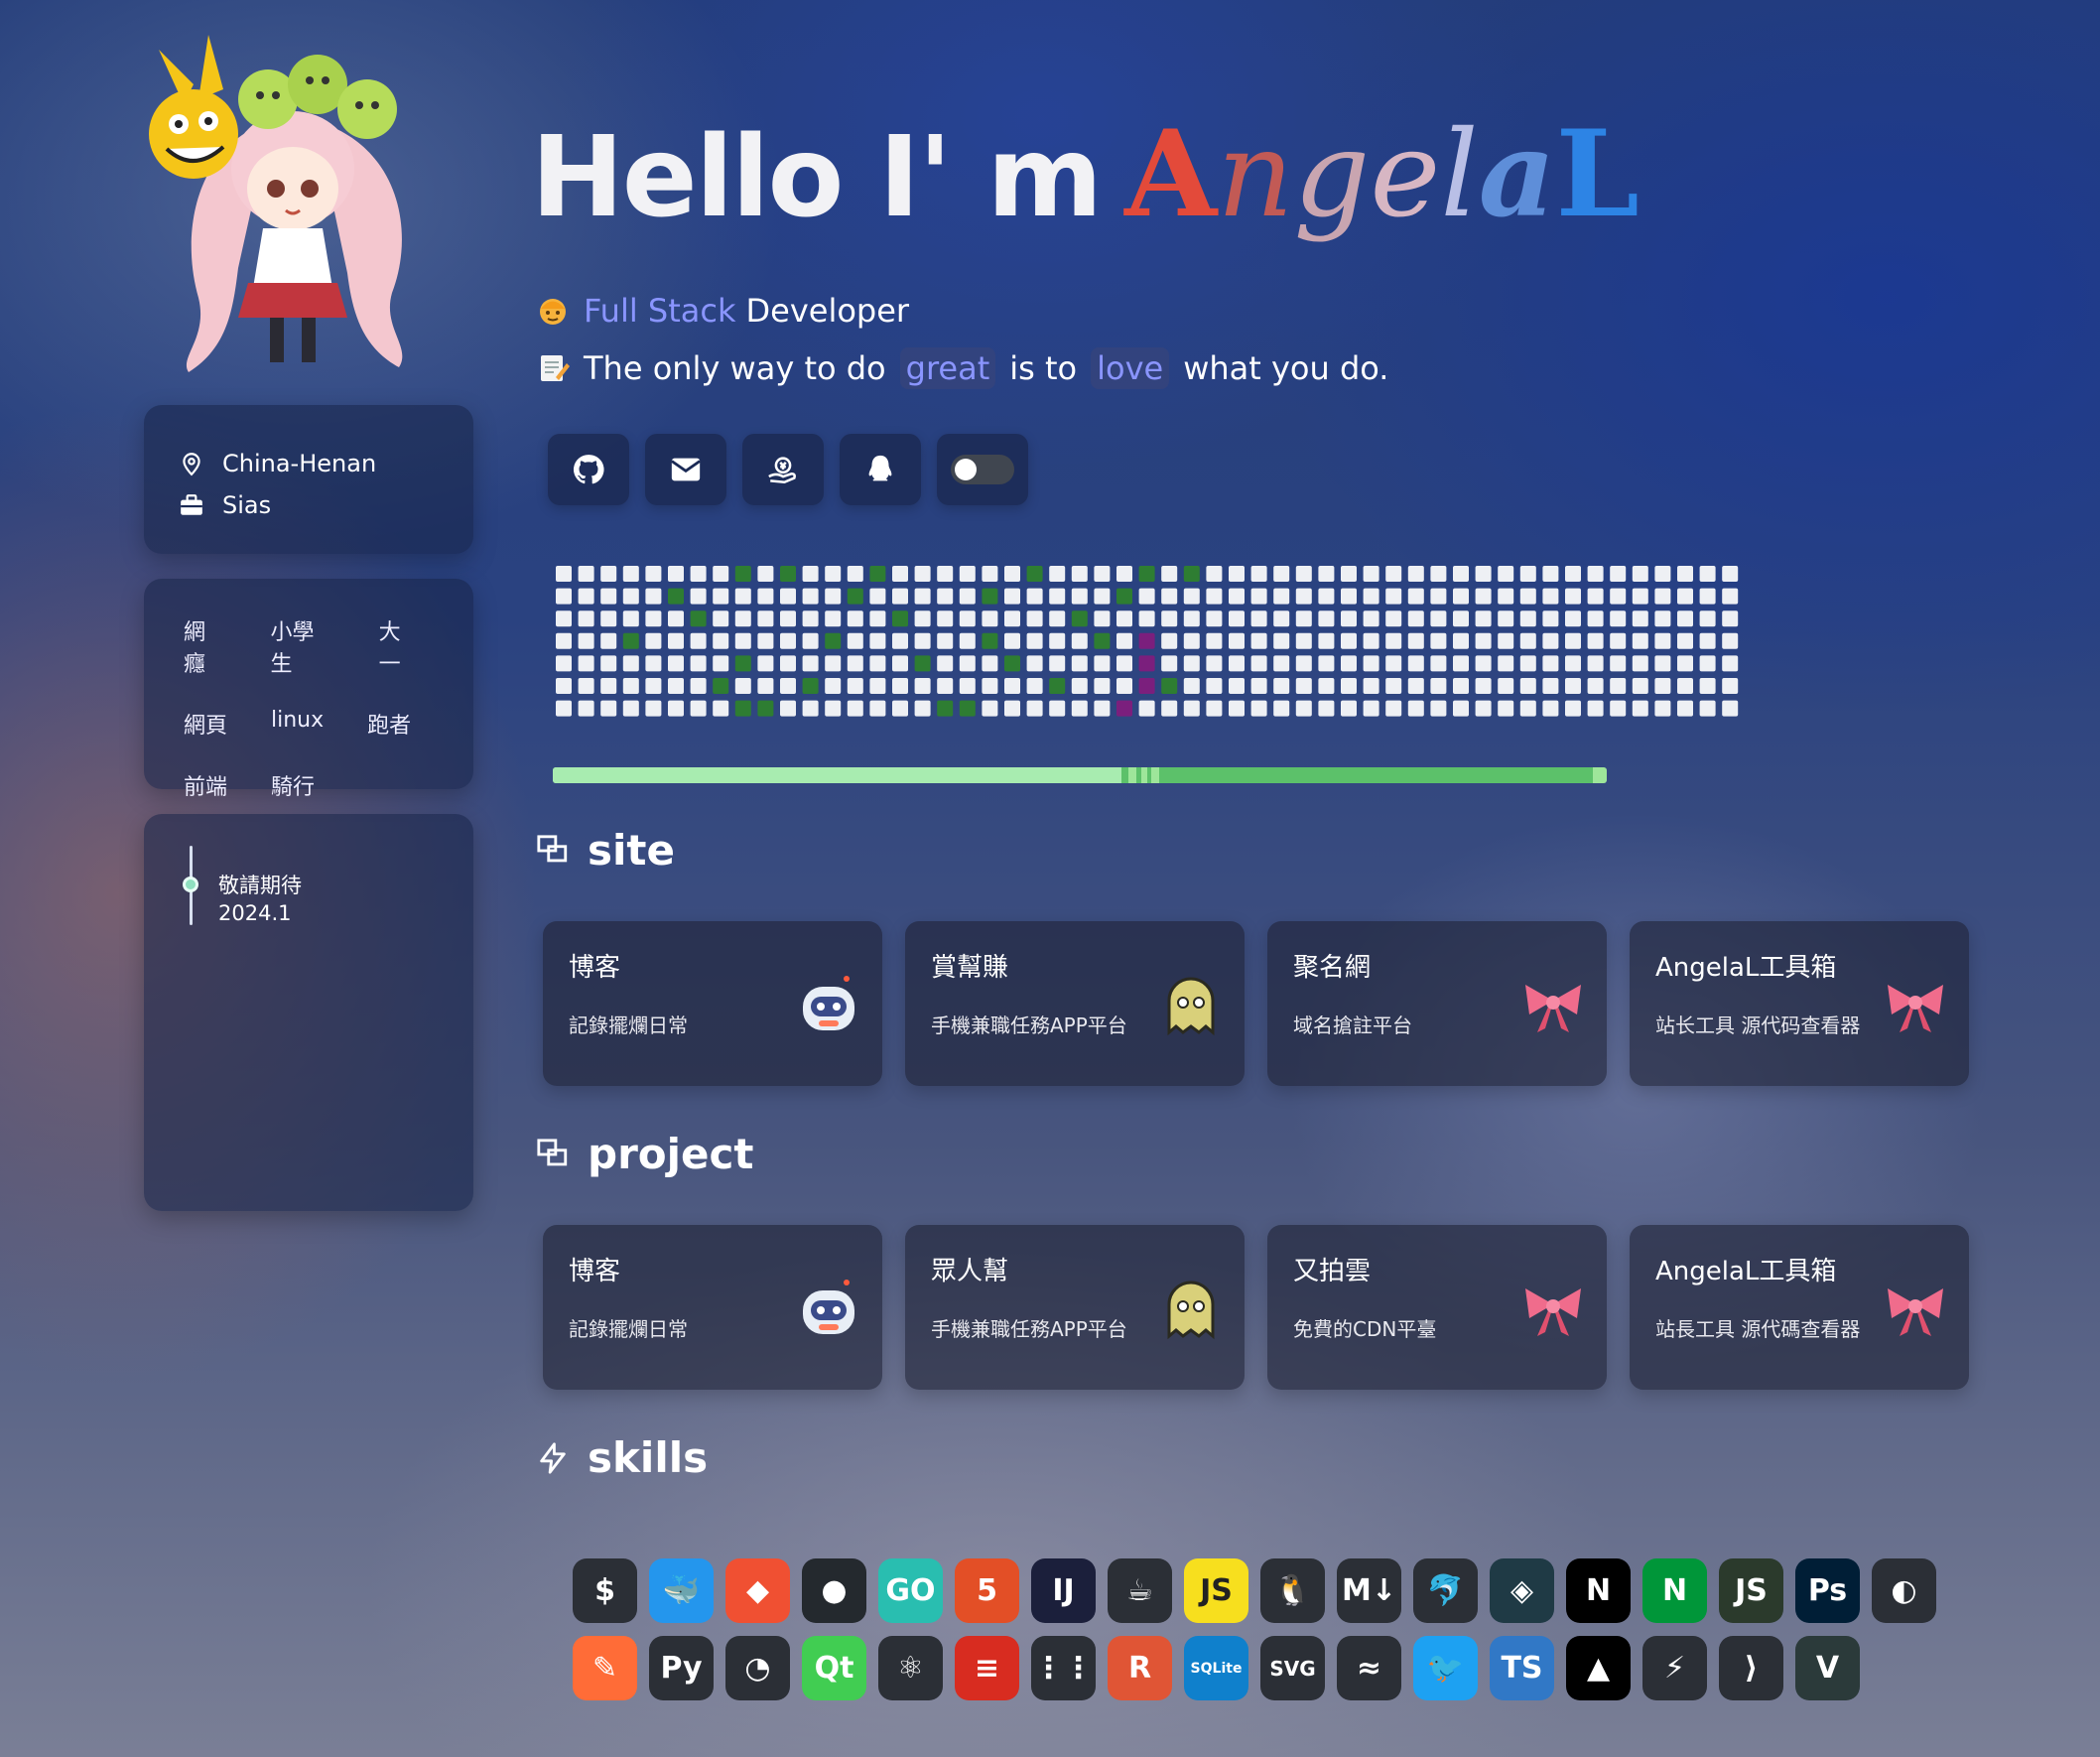 This screenshot has height=1757, width=2100. What do you see at coordinates (1063, 1668) in the screenshot?
I see `rollup-icon: ⋮⋮` at bounding box center [1063, 1668].